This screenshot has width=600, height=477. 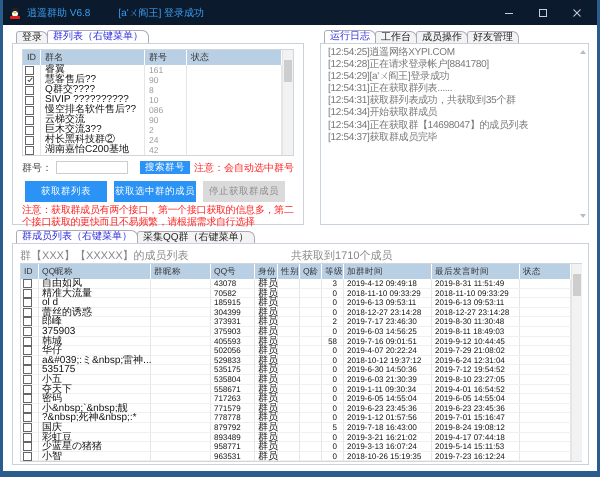 What do you see at coordinates (333, 283) in the screenshot?
I see `table-cell: 3` at bounding box center [333, 283].